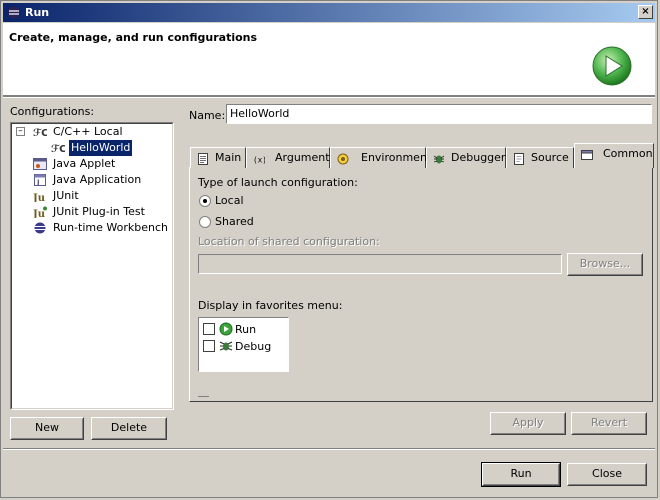  Describe the element at coordinates (329, 12) in the screenshot. I see `title-bar: Run ×` at that location.